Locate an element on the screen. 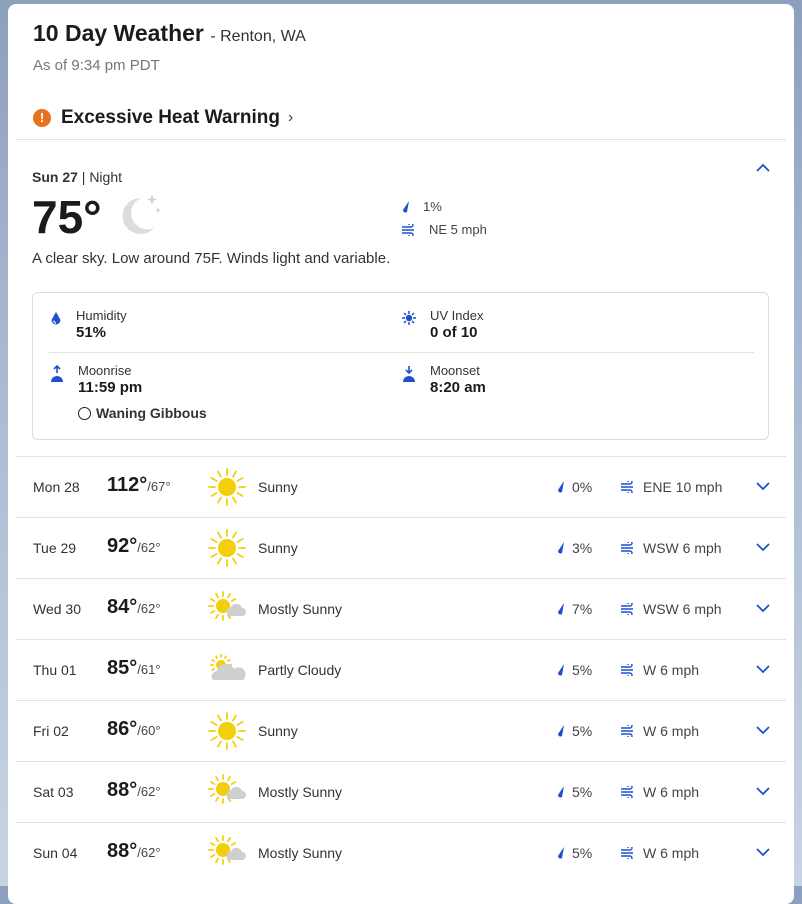 Image resolution: width=802 pixels, height=904 pixels. page-header: 10 Day Weather - Renton, WA is located at coordinates (169, 33).